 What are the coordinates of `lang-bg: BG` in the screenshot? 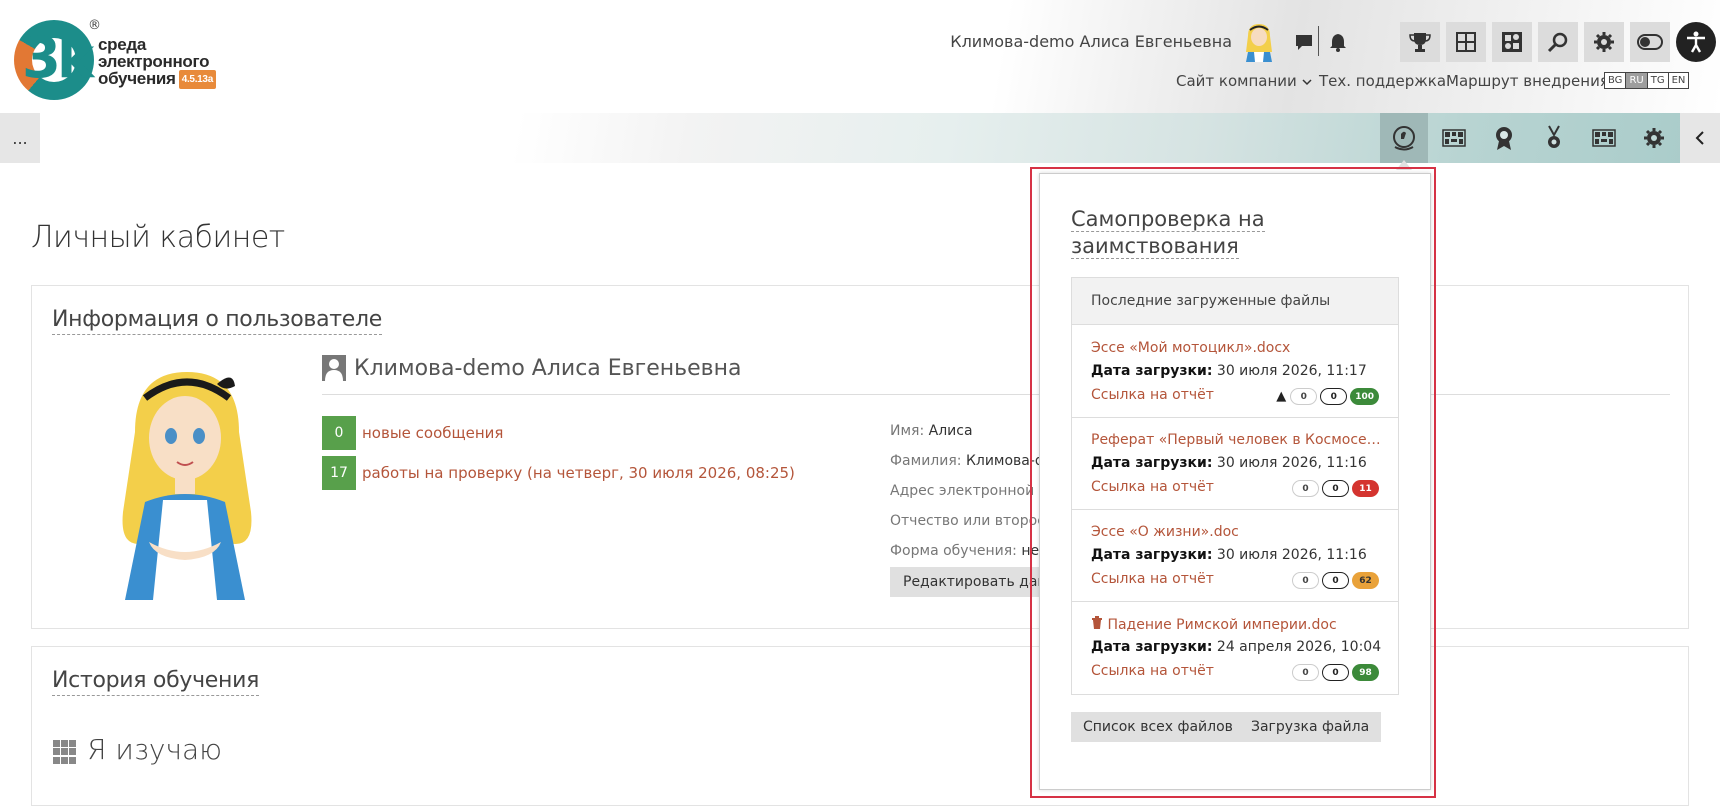 It's located at (1615, 80).